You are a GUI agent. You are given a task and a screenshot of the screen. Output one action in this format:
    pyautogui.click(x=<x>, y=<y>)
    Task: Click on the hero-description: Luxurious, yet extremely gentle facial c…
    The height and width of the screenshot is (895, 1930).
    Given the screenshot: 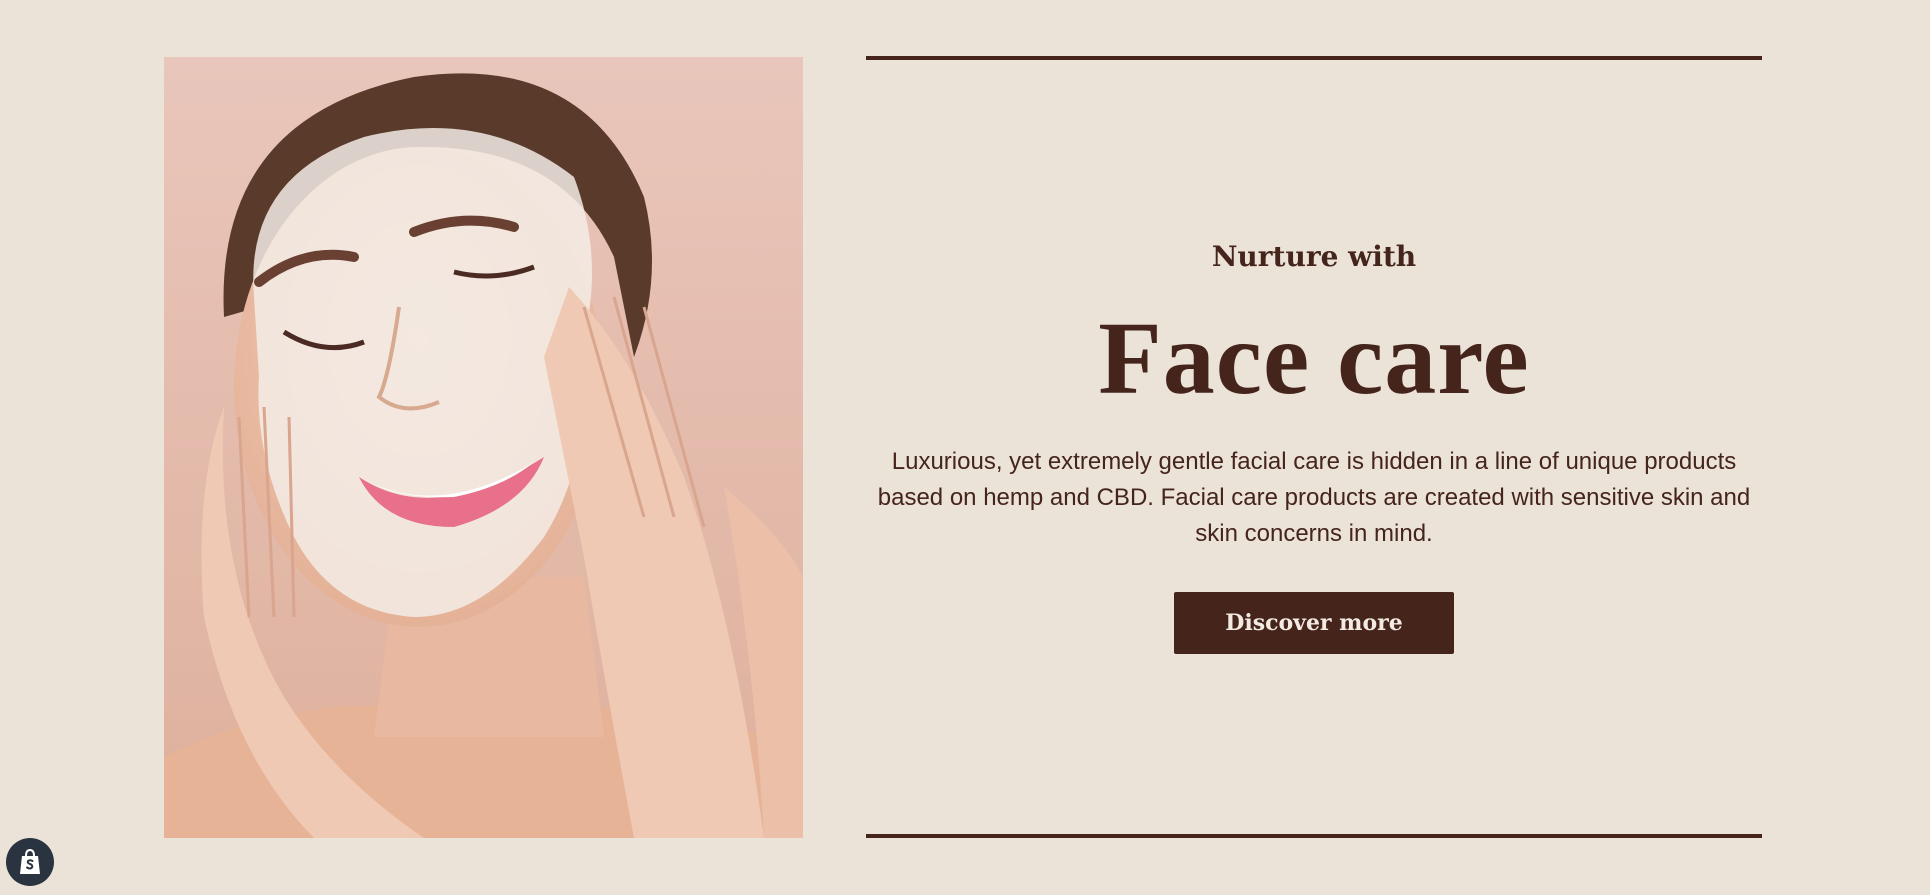 What is the action you would take?
    pyautogui.click(x=1314, y=497)
    